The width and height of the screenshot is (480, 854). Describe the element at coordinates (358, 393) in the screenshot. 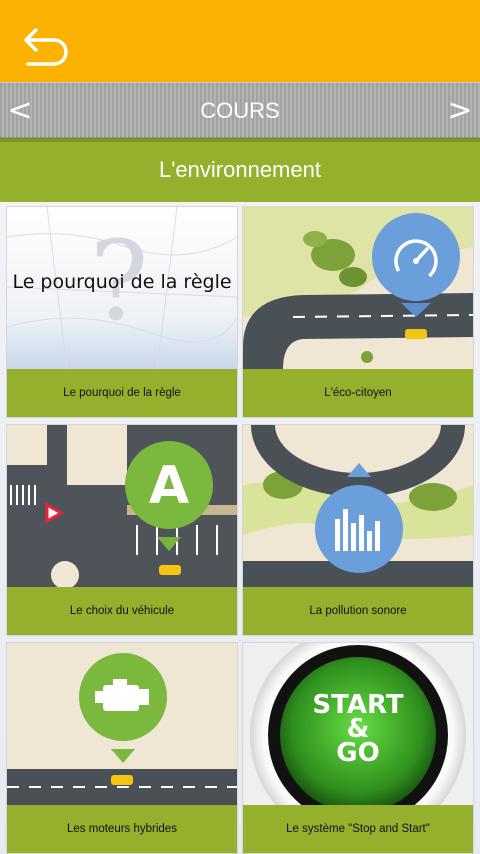

I see `tile-label: L'éco-citoyen` at that location.